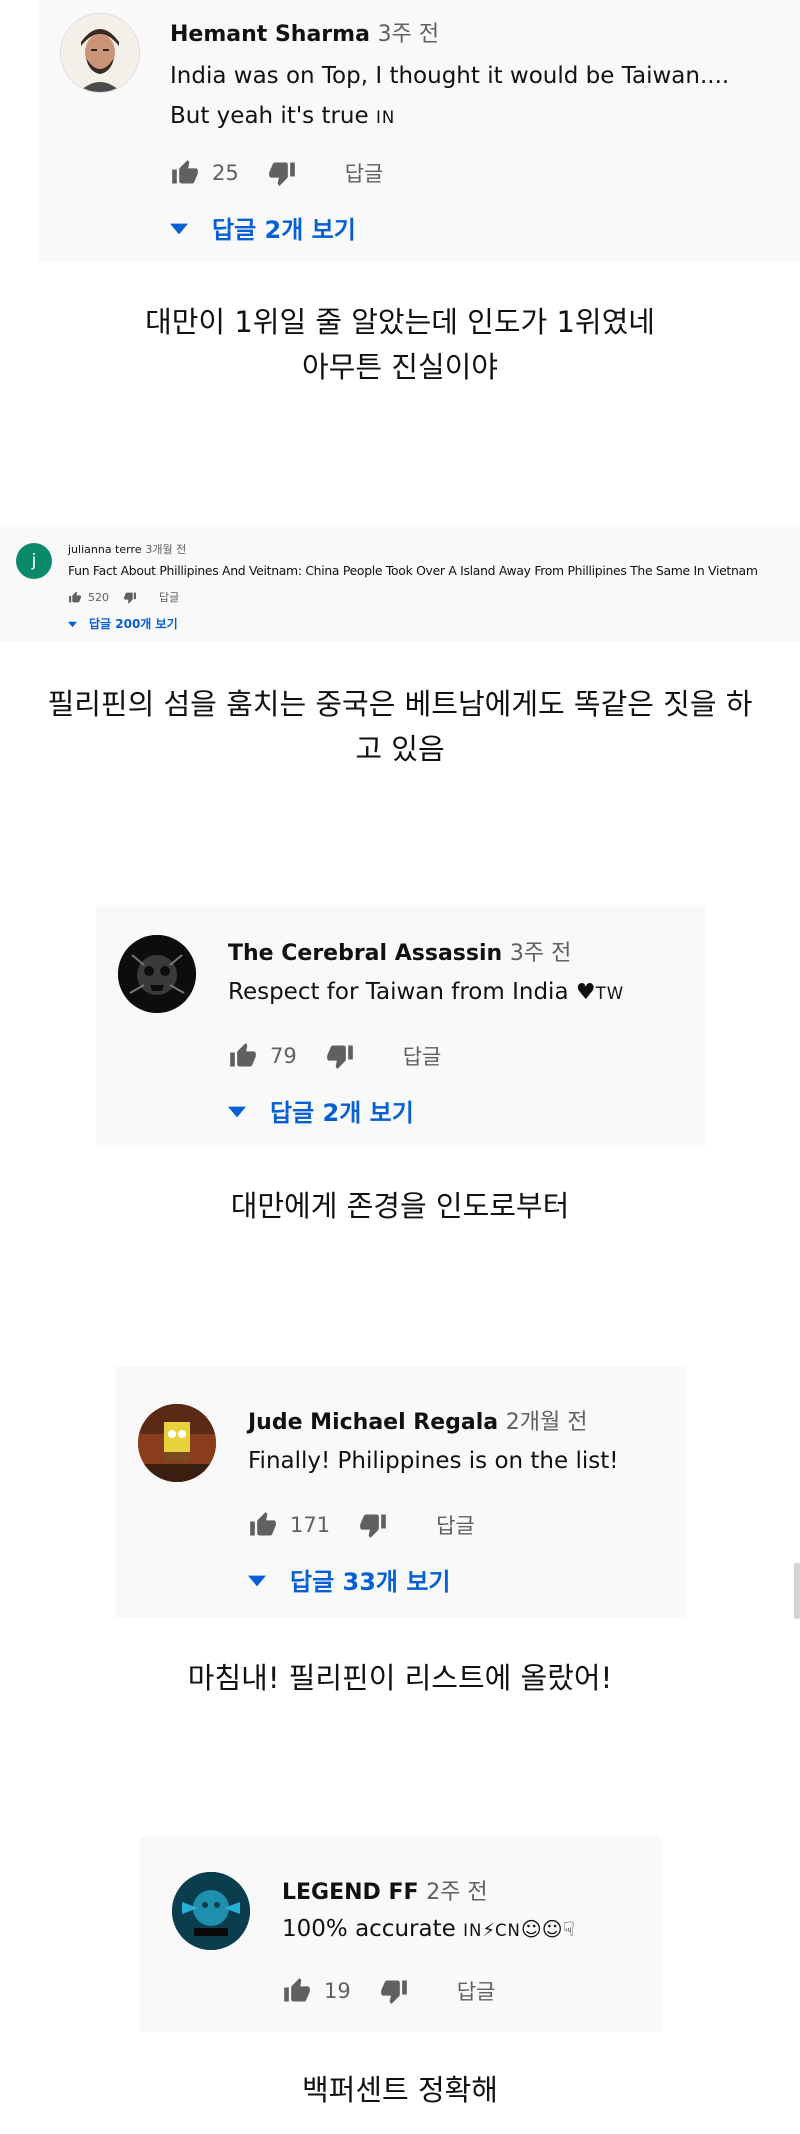  I want to click on comment-author: julianna terre 3개월 전, so click(127, 549).